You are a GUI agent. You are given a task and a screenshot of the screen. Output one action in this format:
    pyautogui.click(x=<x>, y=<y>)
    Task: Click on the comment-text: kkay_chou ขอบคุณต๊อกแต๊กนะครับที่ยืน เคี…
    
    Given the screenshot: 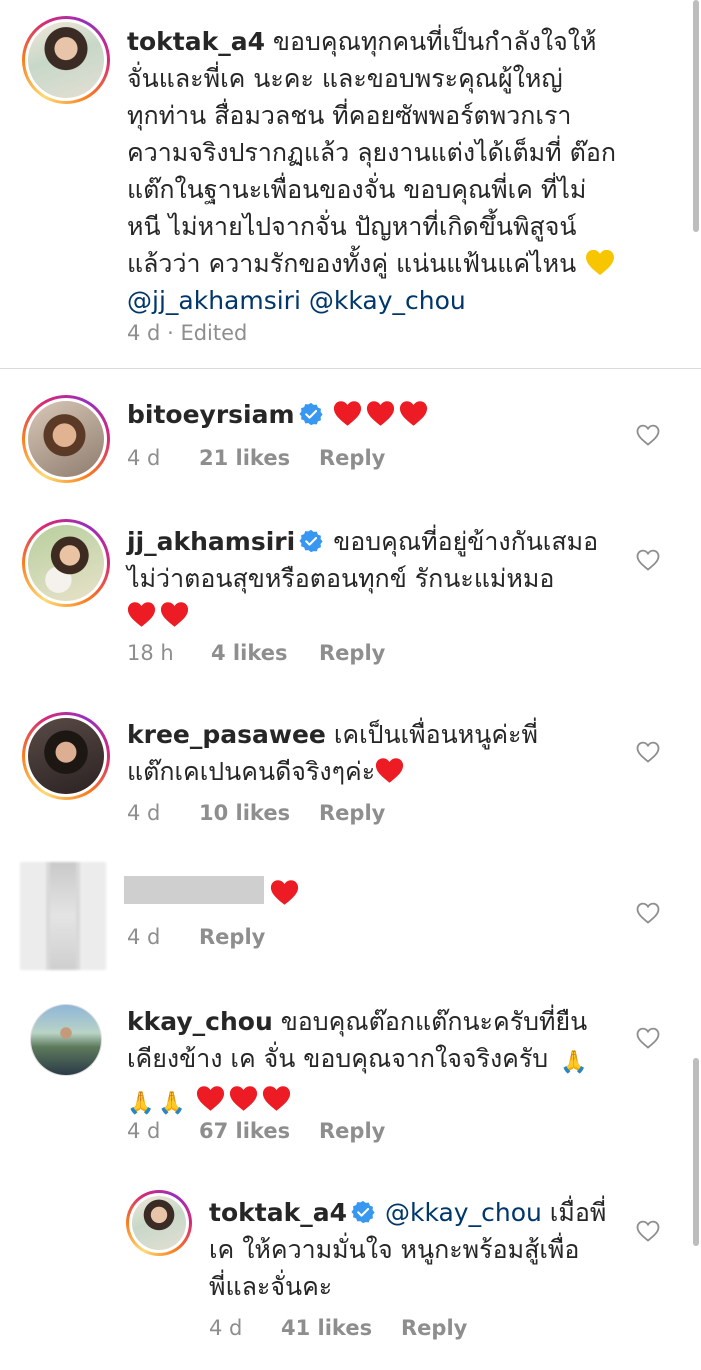 What is the action you would take?
    pyautogui.click(x=357, y=1062)
    